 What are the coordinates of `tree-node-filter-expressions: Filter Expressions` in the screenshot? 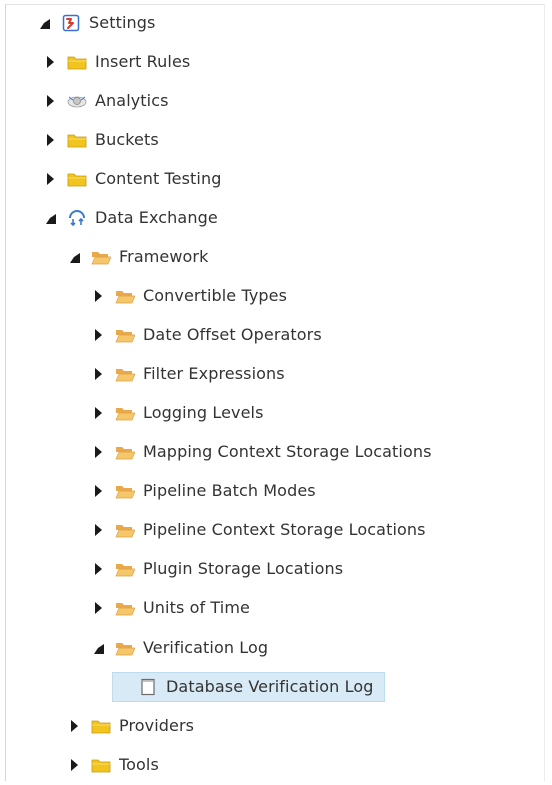 It's located at (189, 374).